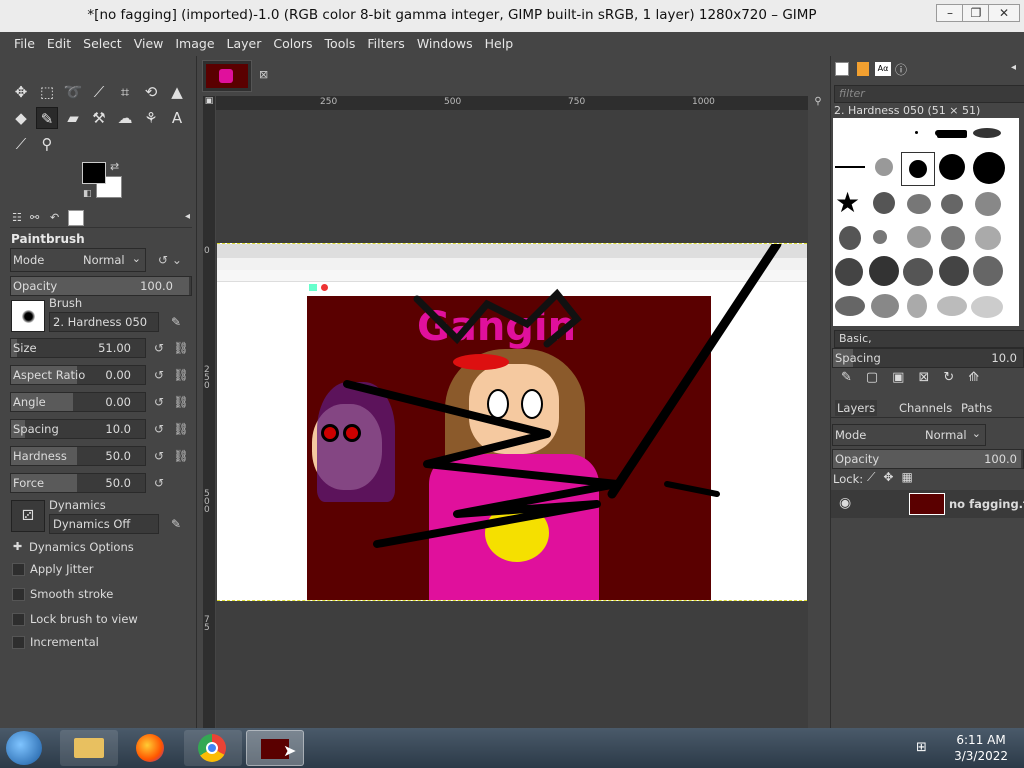  Describe the element at coordinates (21, 118) in the screenshot. I see `bucket-fill-tool-icon: ◆` at that location.